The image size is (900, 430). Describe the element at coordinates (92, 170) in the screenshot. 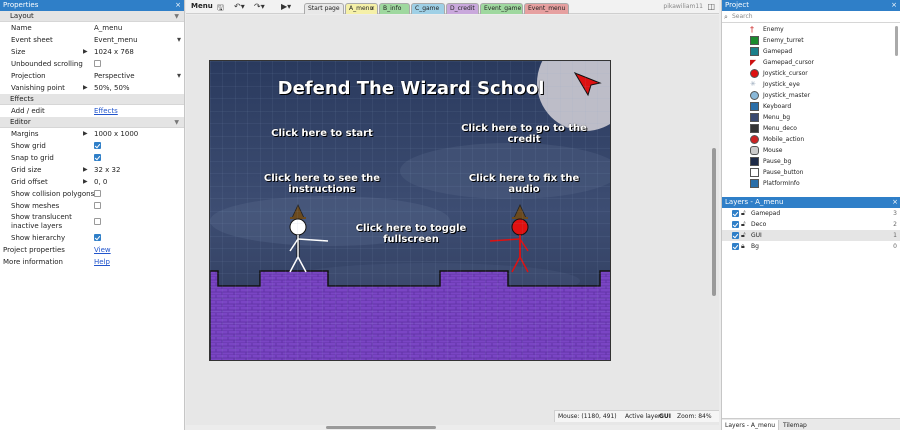

I see `prop-grid-size: Grid size ▶ 32 x 32` at that location.